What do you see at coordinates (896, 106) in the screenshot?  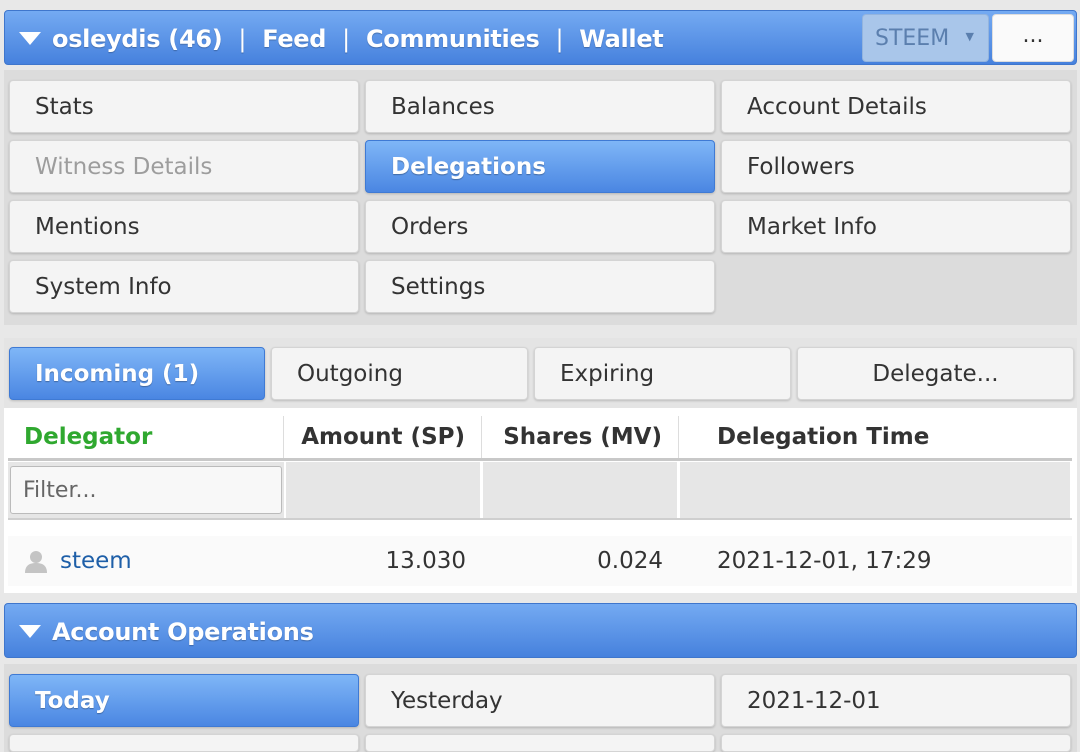 I see `menu-account-details: Account Details` at bounding box center [896, 106].